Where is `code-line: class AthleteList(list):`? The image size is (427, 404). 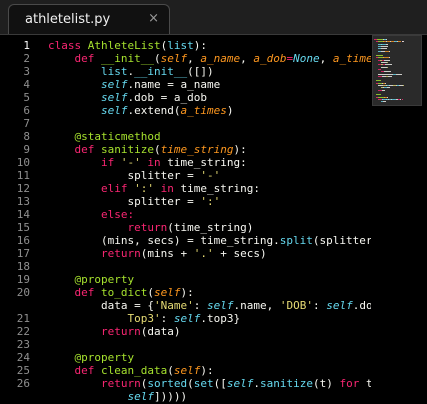
code-line: class AthleteList(list): is located at coordinates (127, 45).